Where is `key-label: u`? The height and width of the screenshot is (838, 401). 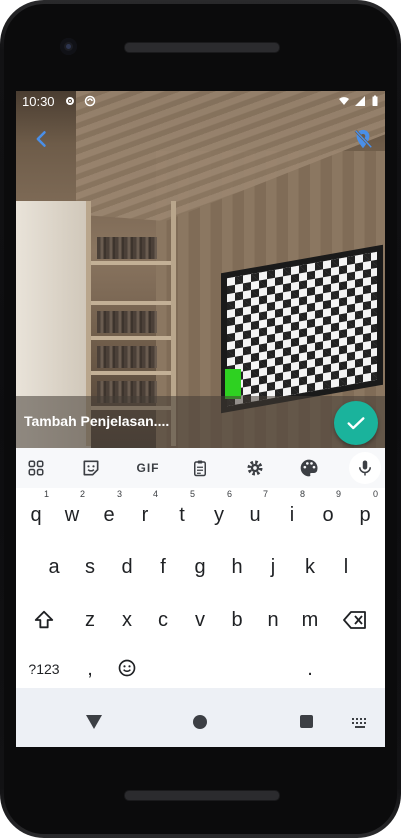 key-label: u is located at coordinates (255, 515).